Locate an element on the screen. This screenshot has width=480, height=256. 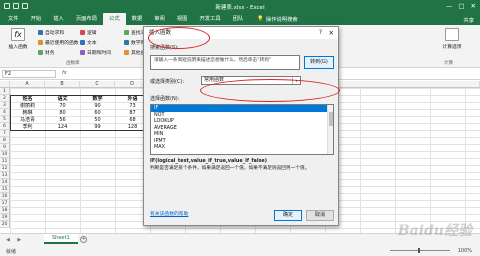
row-header: 4 is located at coordinates (5, 112).